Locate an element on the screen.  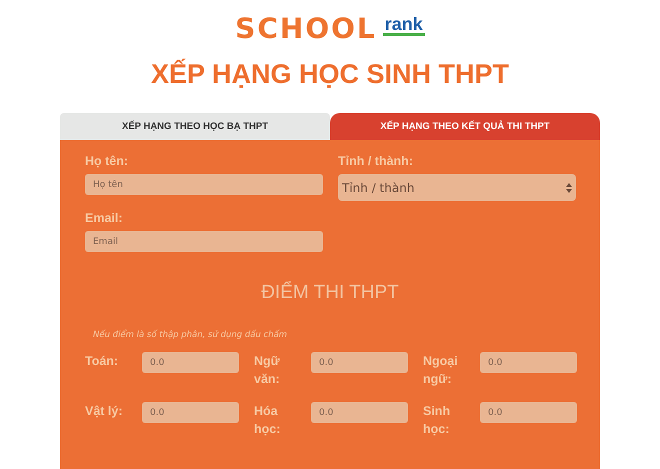
hint-text: Nếu điểm là số thập phân, sử dụng dấu chấm is located at coordinates (190, 335).